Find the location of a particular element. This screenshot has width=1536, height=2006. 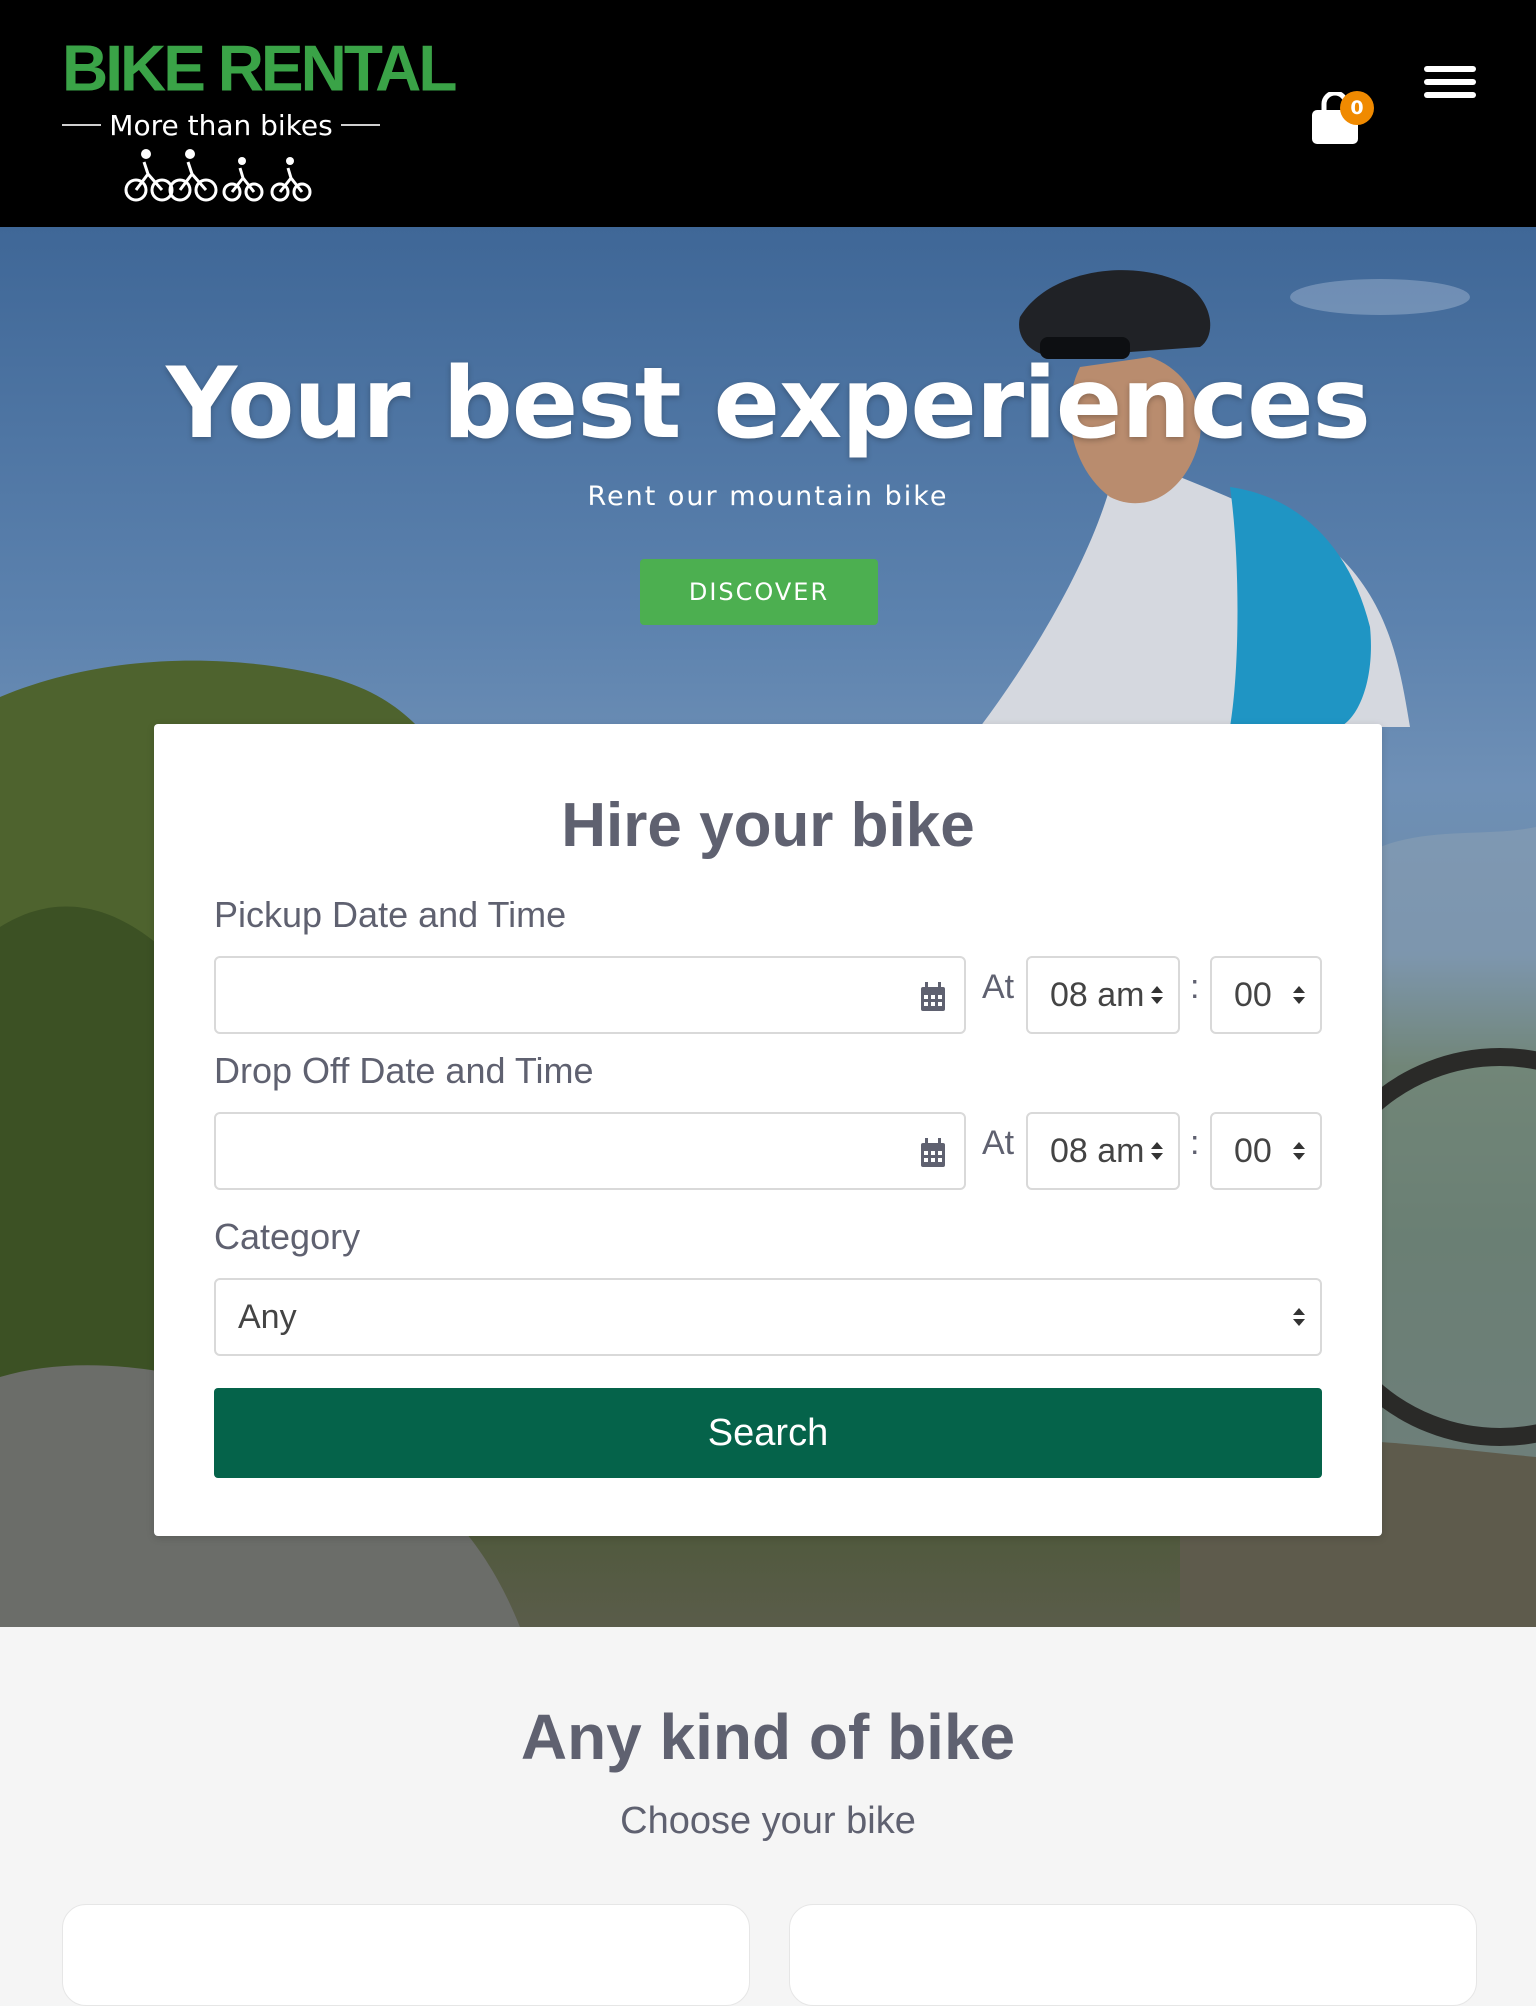

dropoff-hour-select: 08 am is located at coordinates (1103, 1151).